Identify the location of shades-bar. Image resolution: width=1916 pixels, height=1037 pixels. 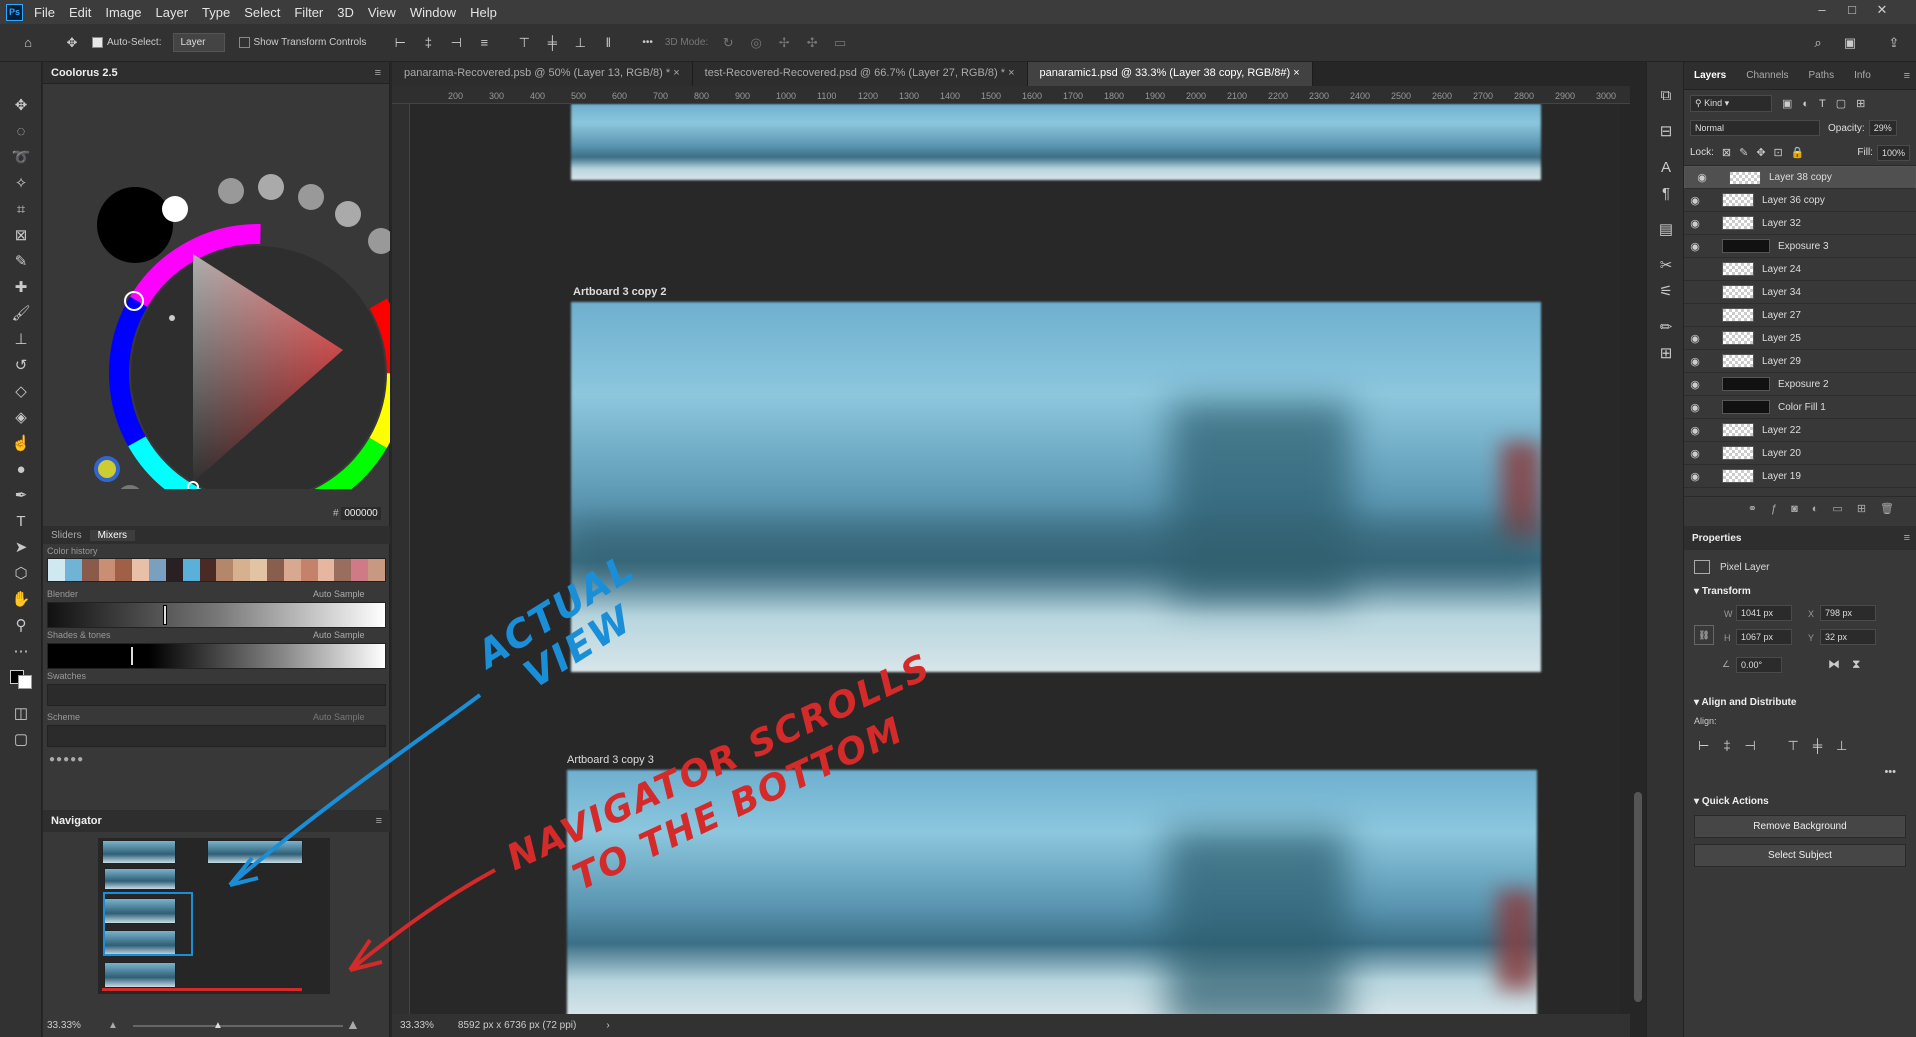
(216, 656).